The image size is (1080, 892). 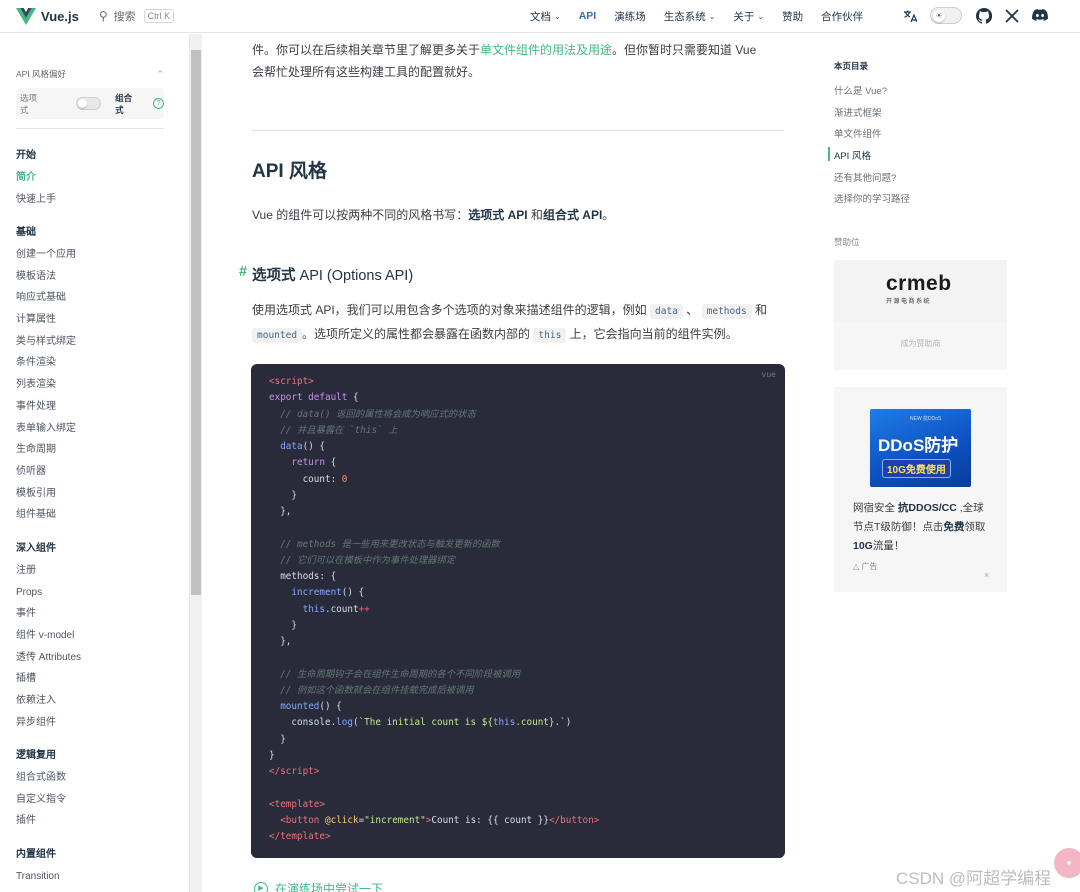 I want to click on logo-text: Vue.js, so click(x=60, y=16).